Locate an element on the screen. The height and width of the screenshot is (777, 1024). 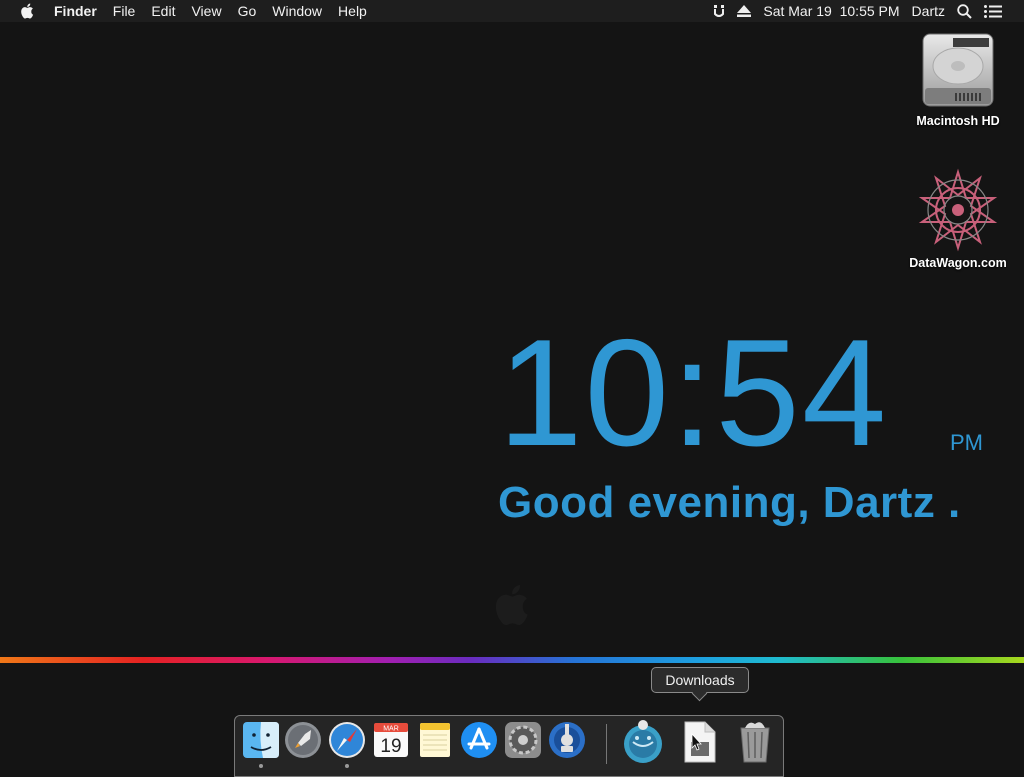
clock-time: 10:54 is located at coordinates (693, 393).